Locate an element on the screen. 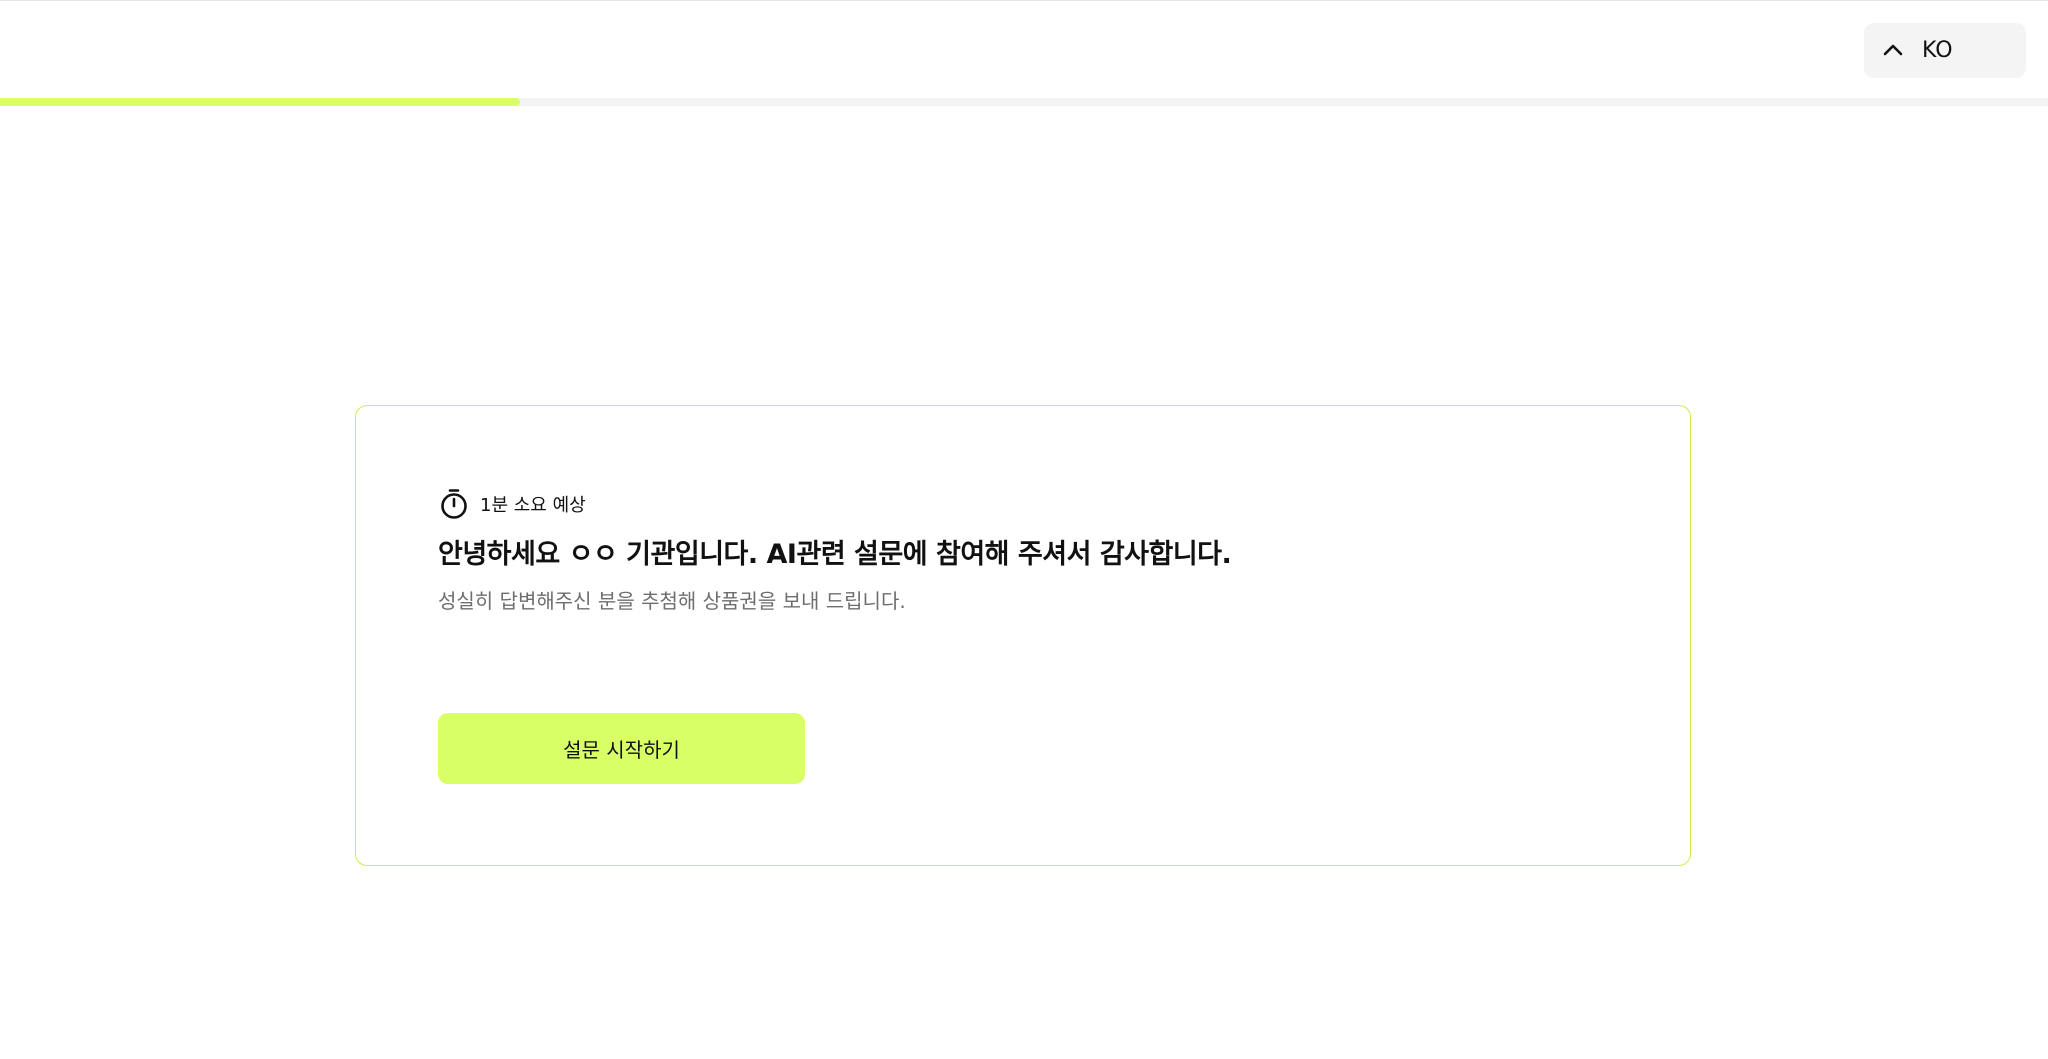  language-label: KO is located at coordinates (1937, 50).